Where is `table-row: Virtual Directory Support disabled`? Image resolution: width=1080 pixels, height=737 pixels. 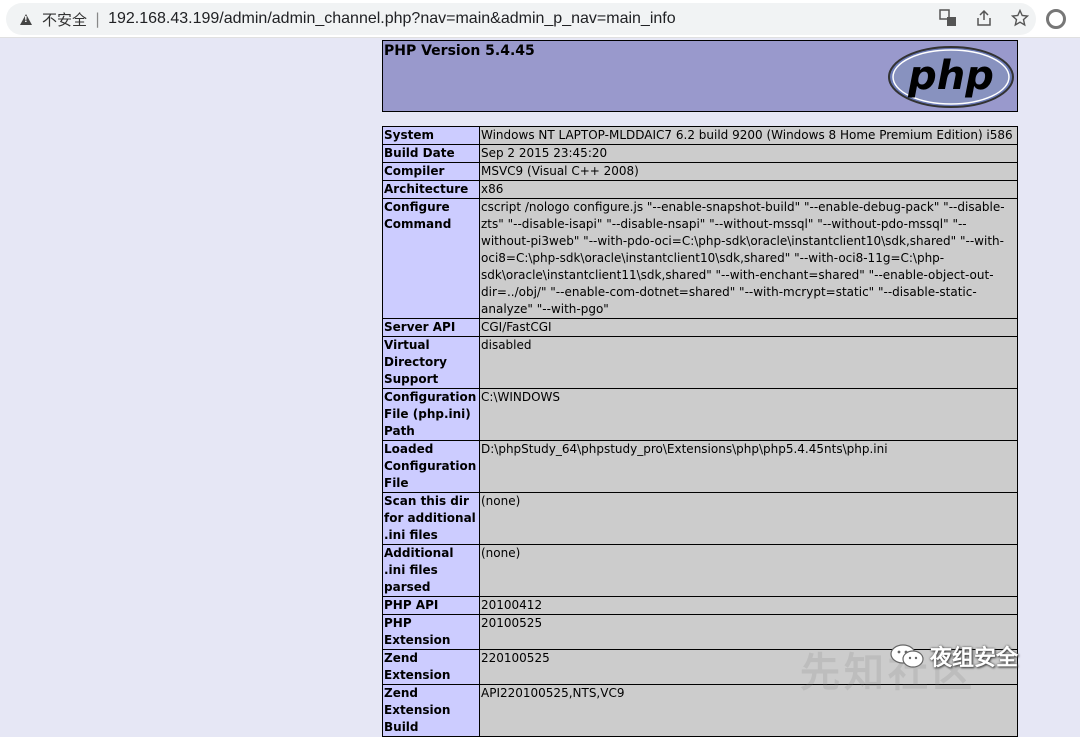 table-row: Virtual Directory Support disabled is located at coordinates (700, 362).